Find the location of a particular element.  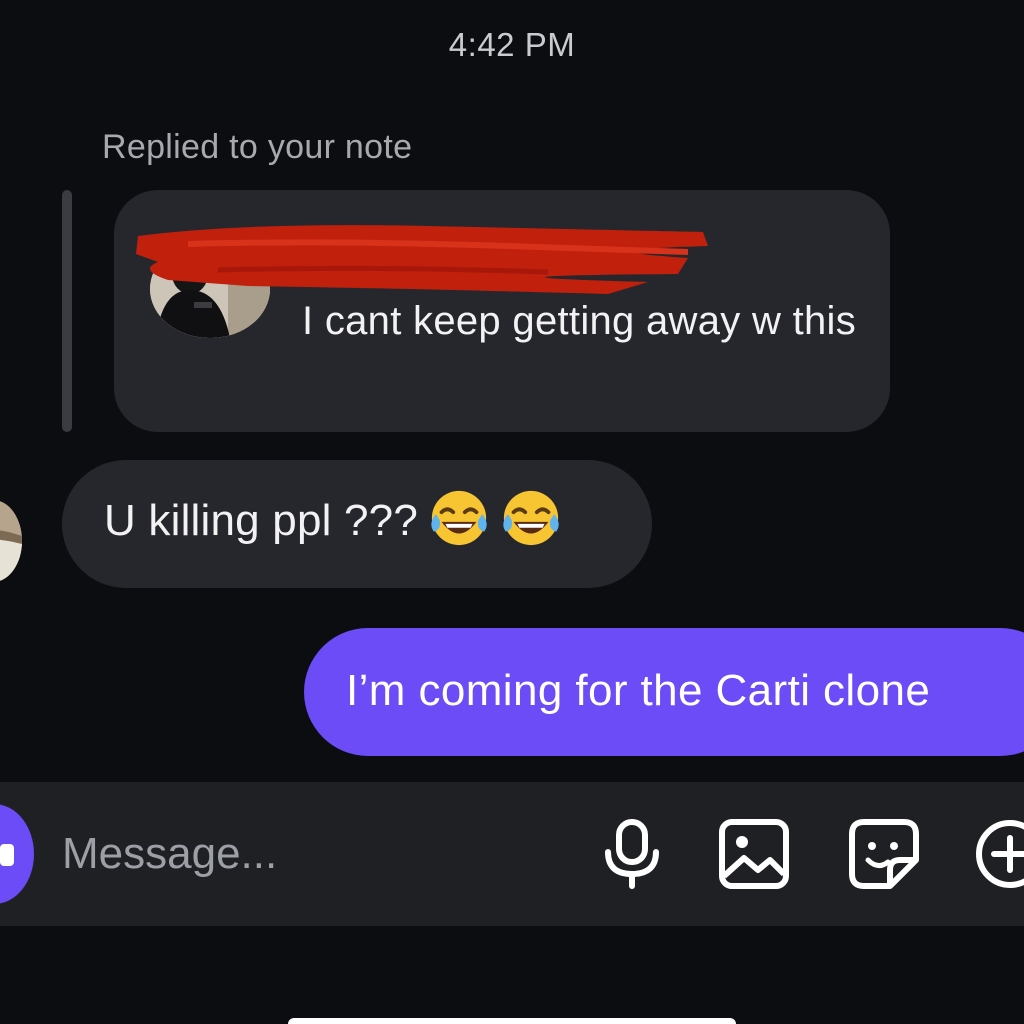

sender-avatar is located at coordinates (11, 541).